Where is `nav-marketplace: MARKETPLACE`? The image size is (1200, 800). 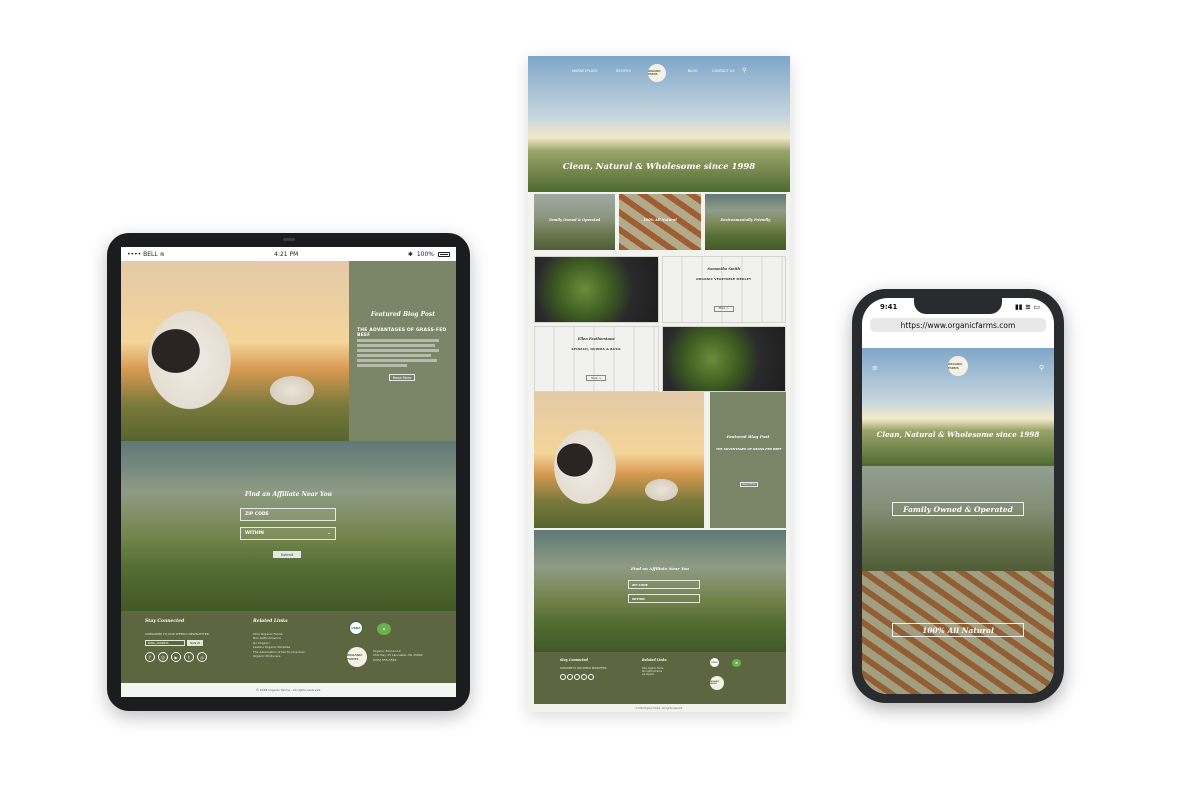 nav-marketplace: MARKETPLACE is located at coordinates (585, 71).